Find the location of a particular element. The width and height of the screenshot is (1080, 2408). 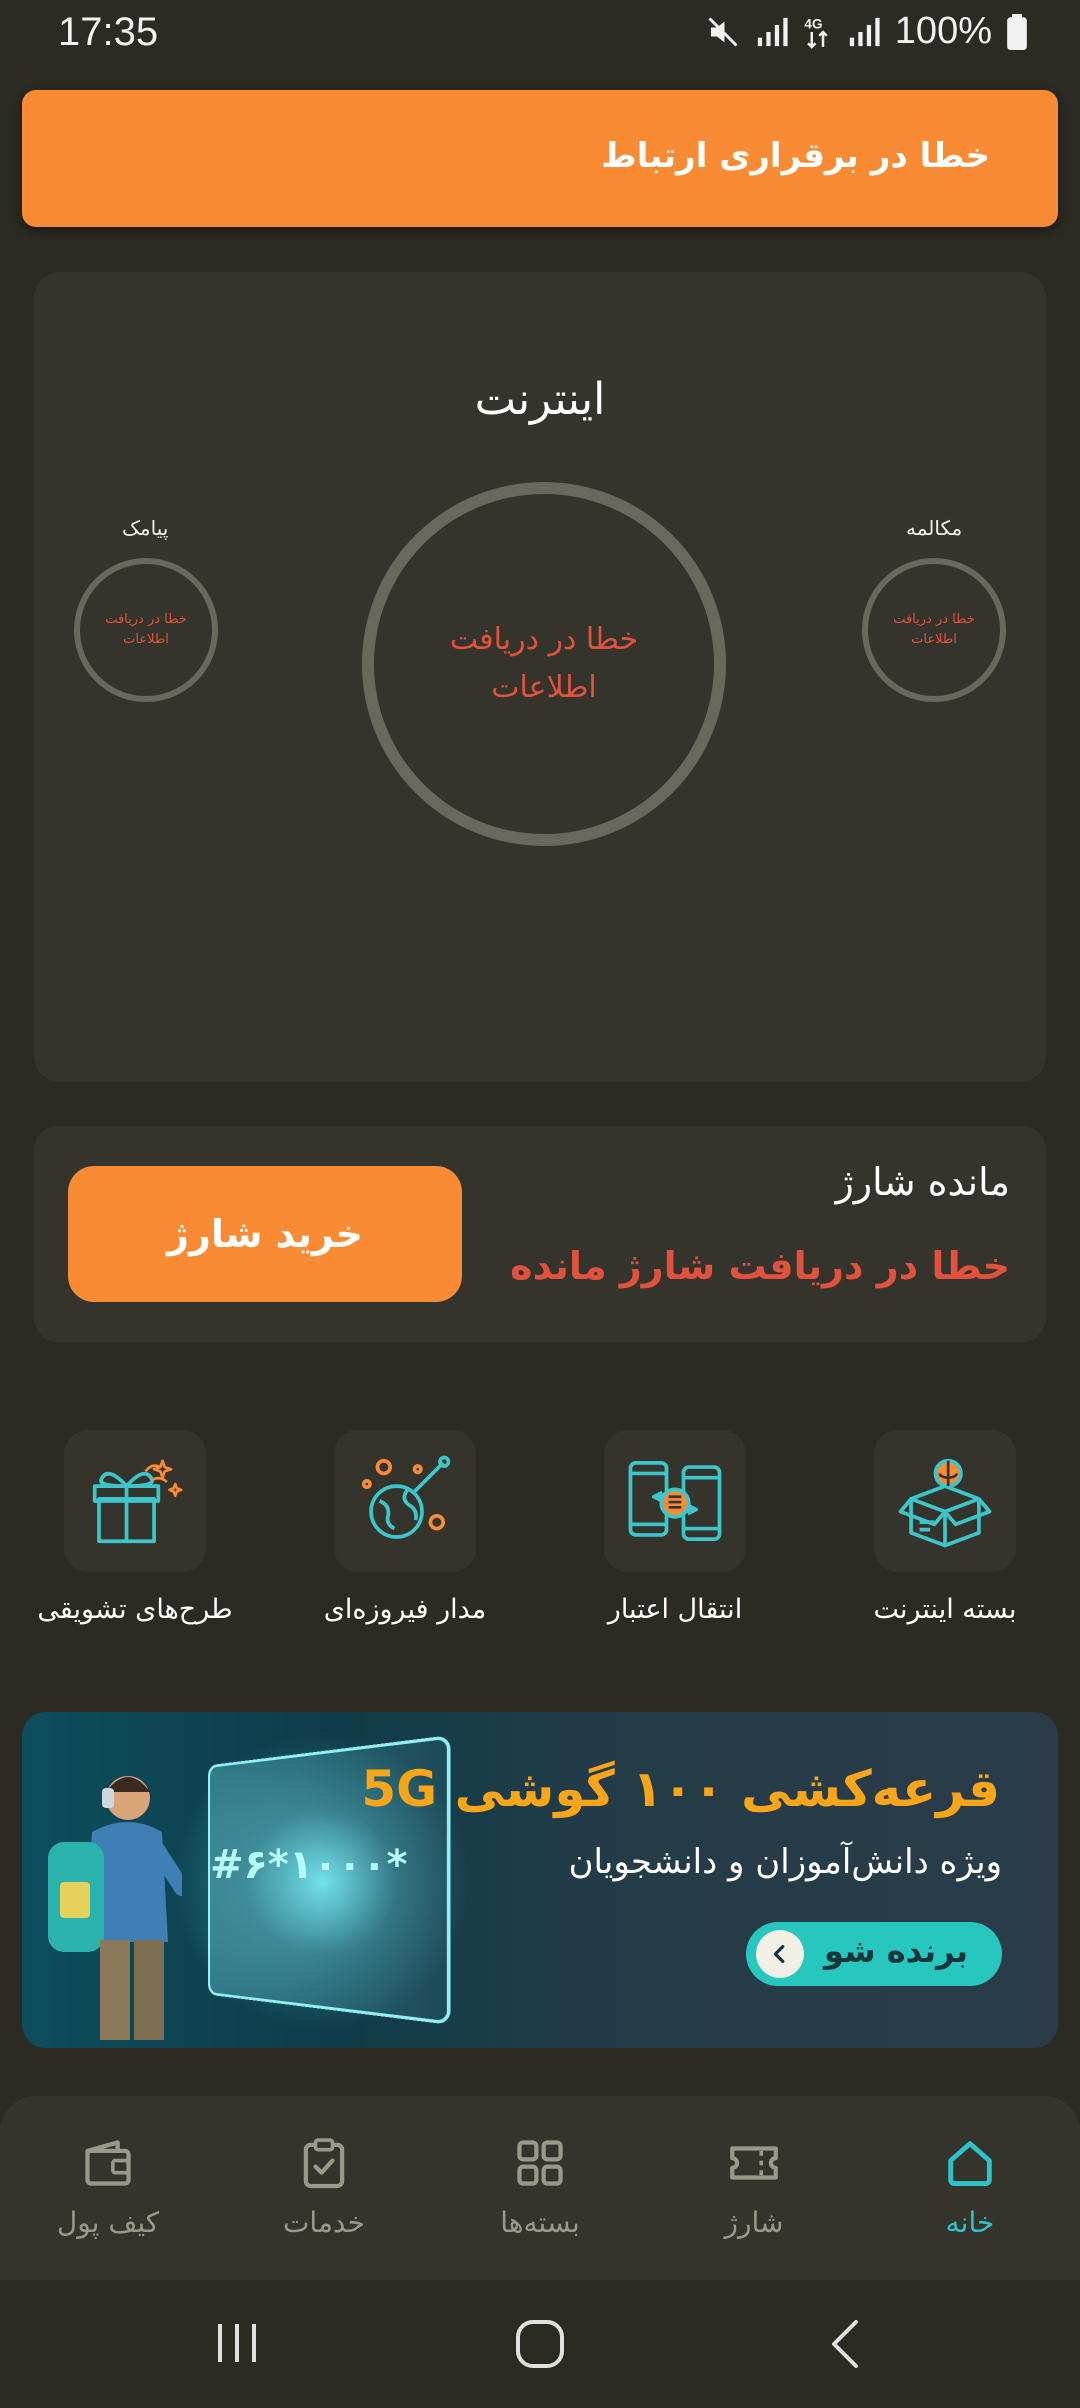

grid-icon is located at coordinates (540, 2163).